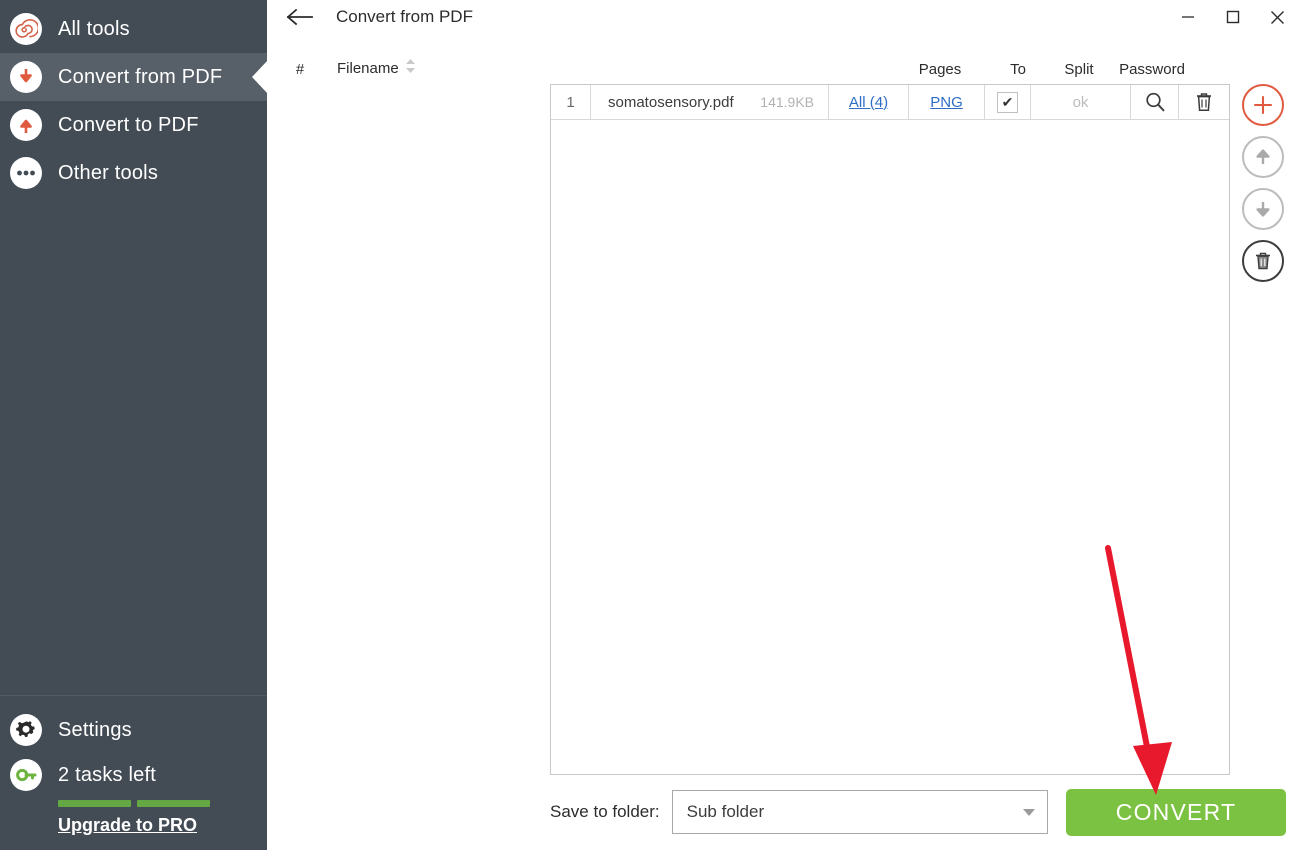 This screenshot has width=1300, height=850. I want to click on spiral-icon, so click(26, 29).